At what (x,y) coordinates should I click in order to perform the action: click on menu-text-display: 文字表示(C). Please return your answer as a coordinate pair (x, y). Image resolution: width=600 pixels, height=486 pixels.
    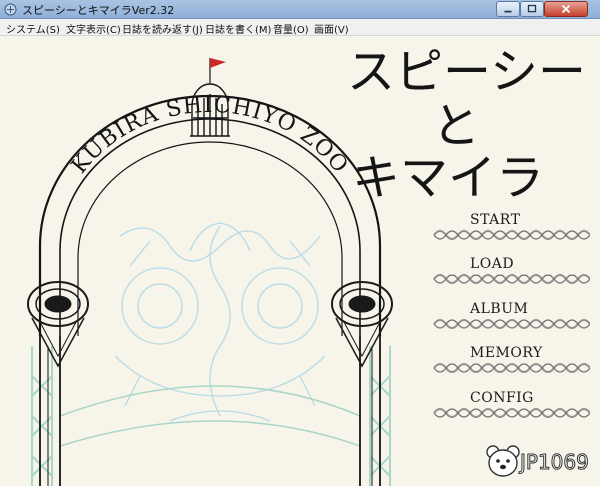
    Looking at the image, I should click on (93, 28).